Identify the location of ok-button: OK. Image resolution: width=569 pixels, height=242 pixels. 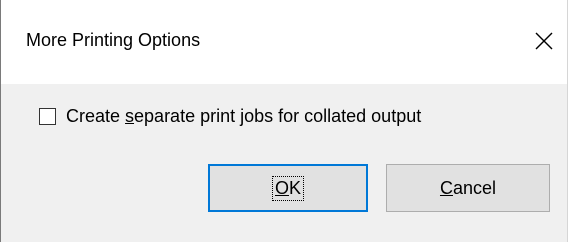
(288, 188).